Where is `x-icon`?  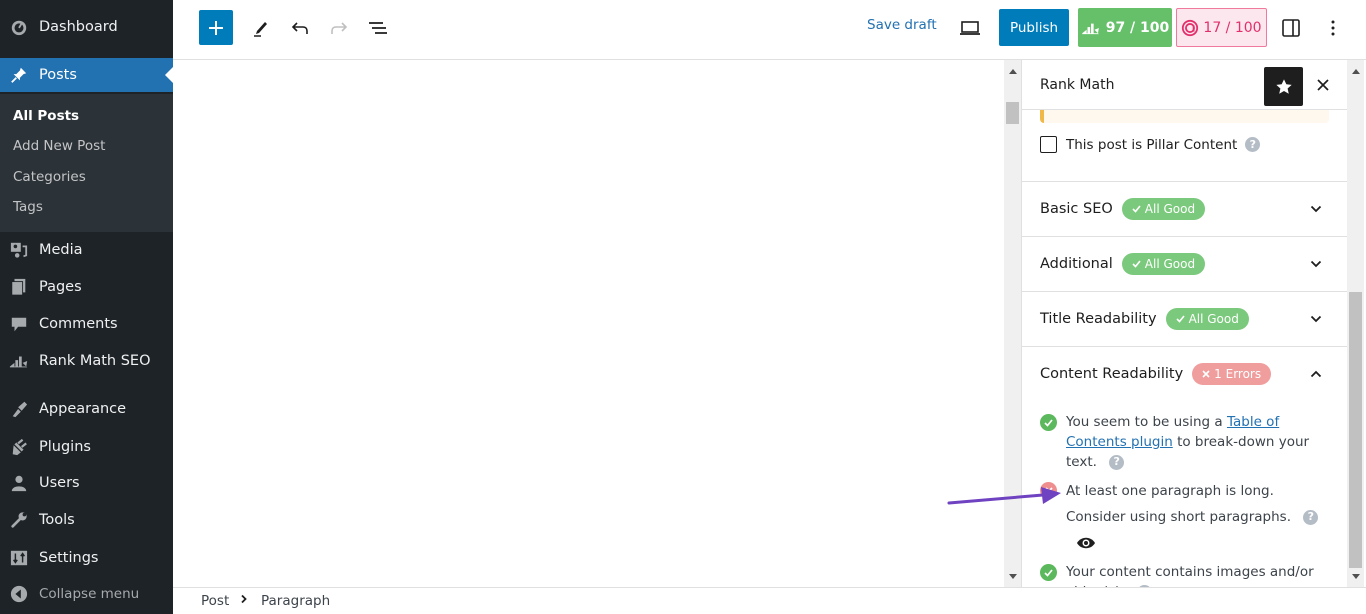 x-icon is located at coordinates (1206, 374).